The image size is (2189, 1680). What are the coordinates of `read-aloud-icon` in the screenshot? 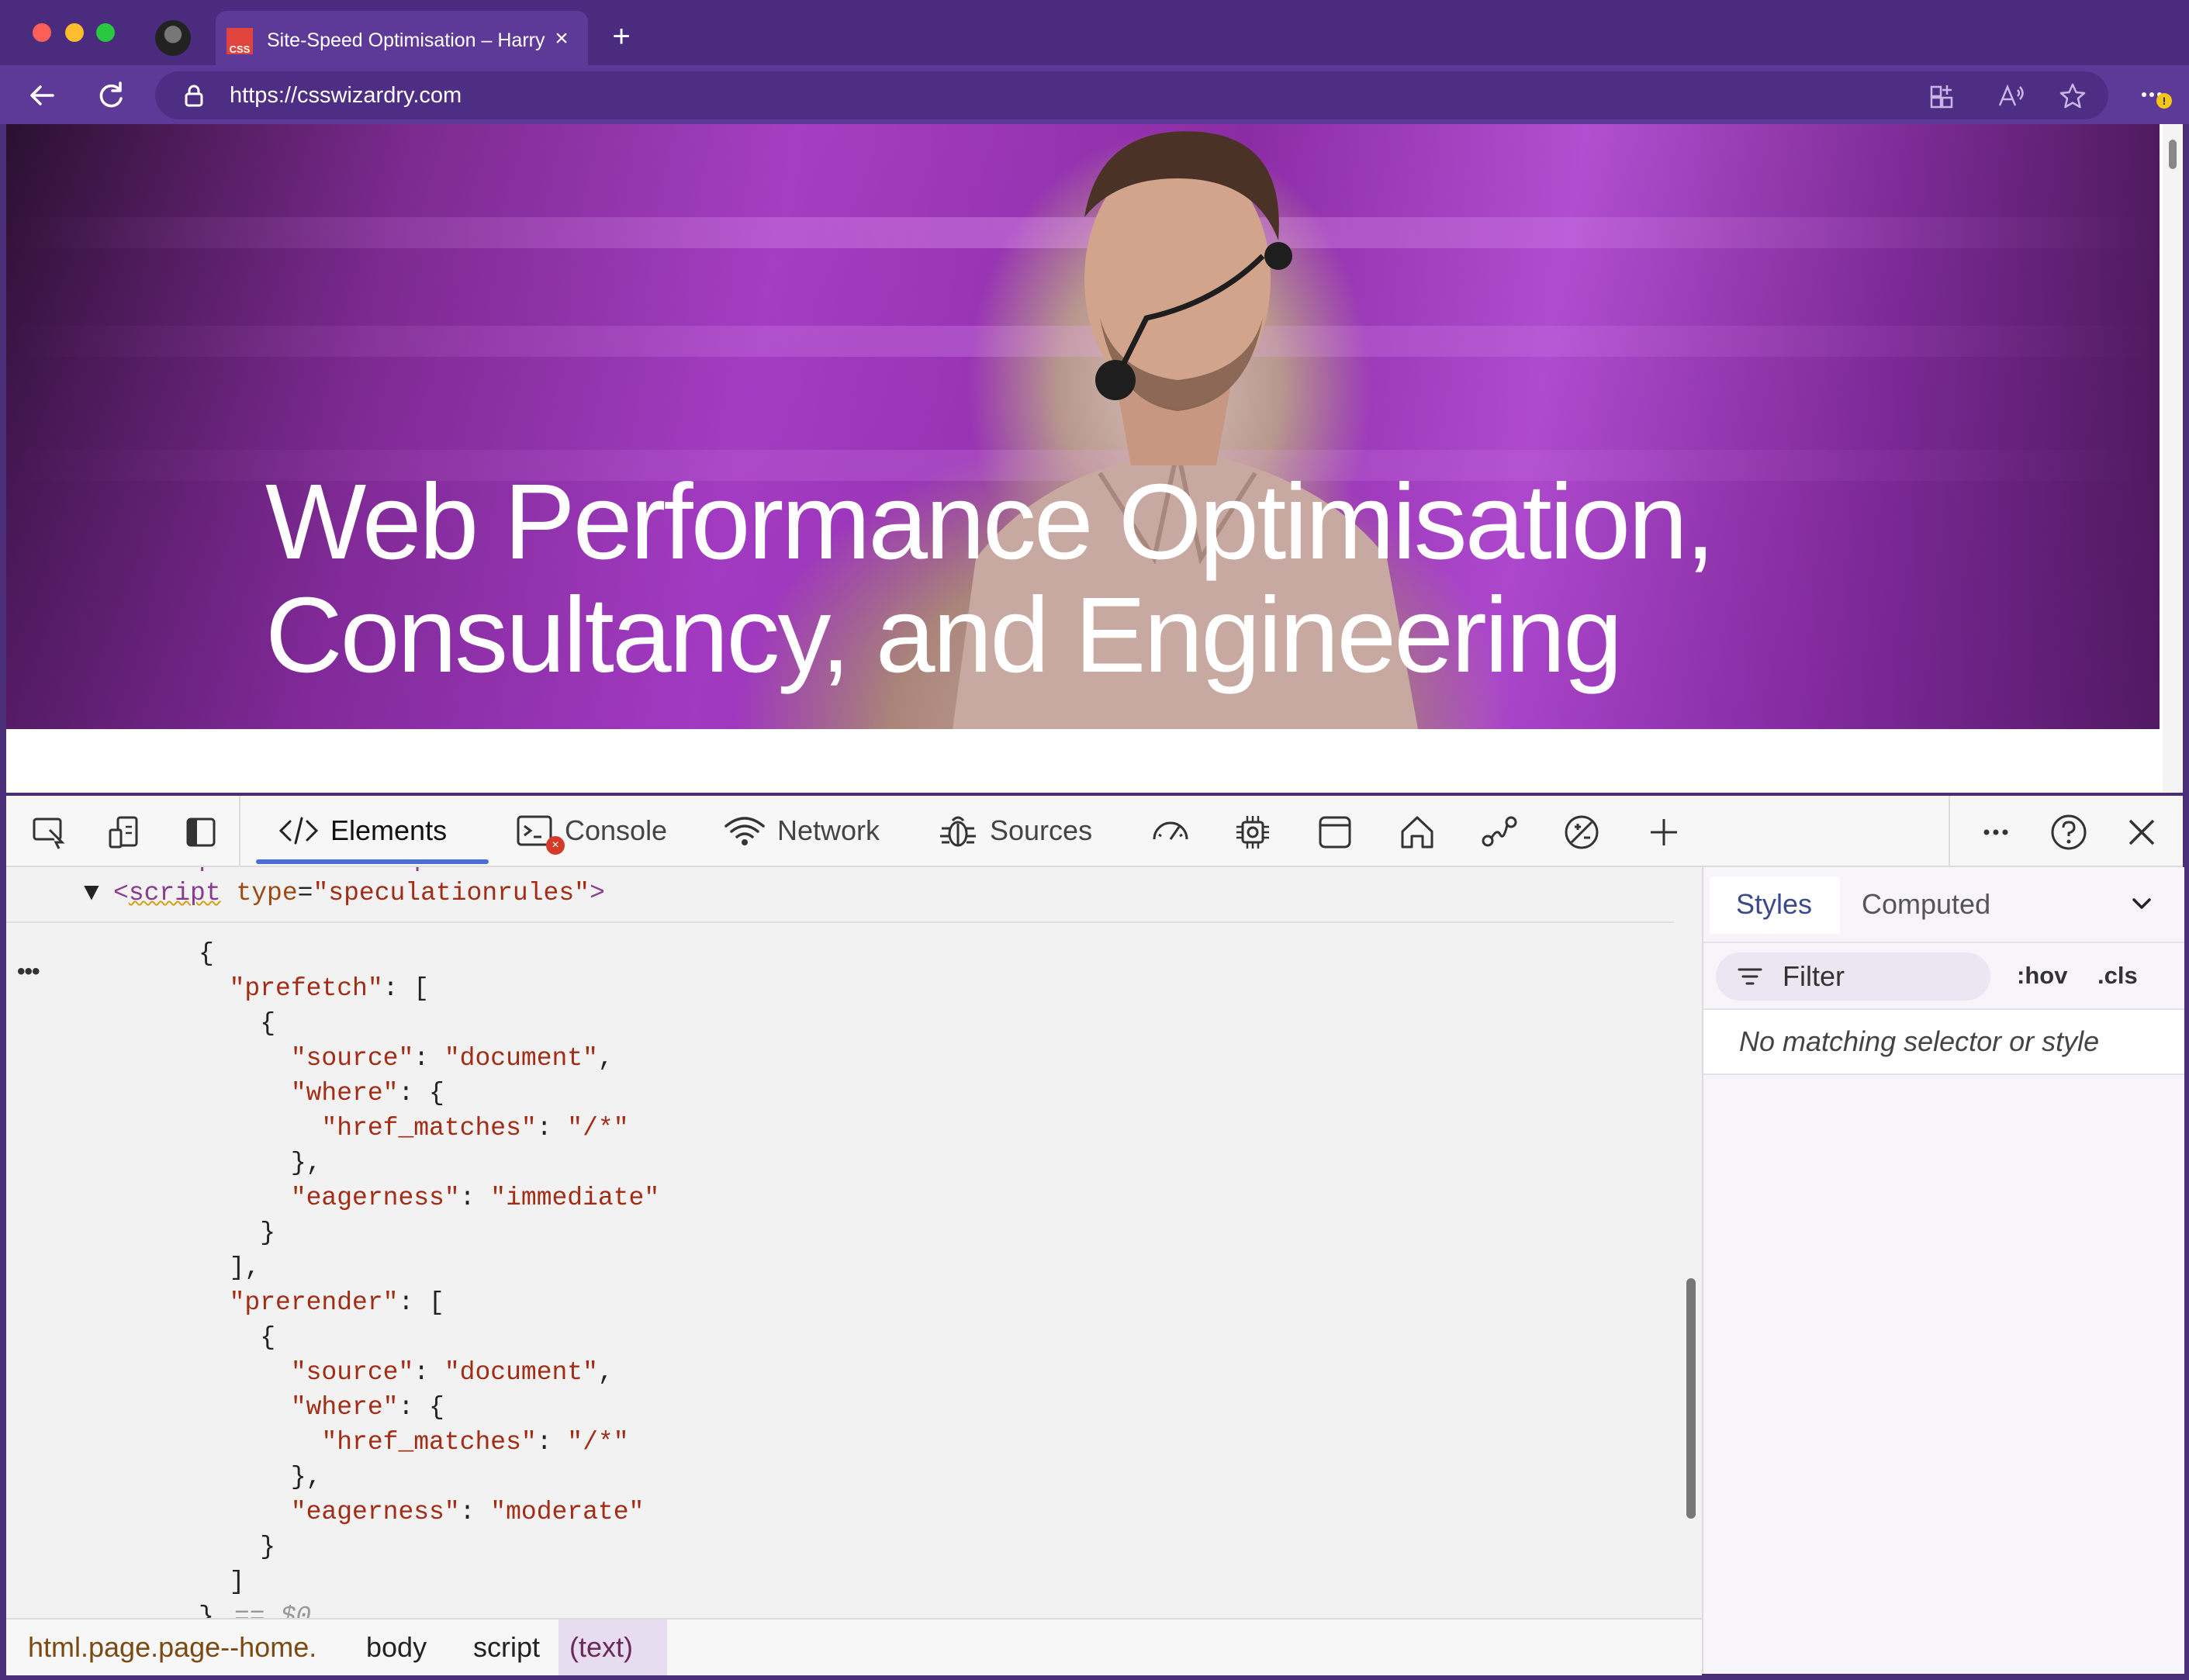 It's located at (2011, 97).